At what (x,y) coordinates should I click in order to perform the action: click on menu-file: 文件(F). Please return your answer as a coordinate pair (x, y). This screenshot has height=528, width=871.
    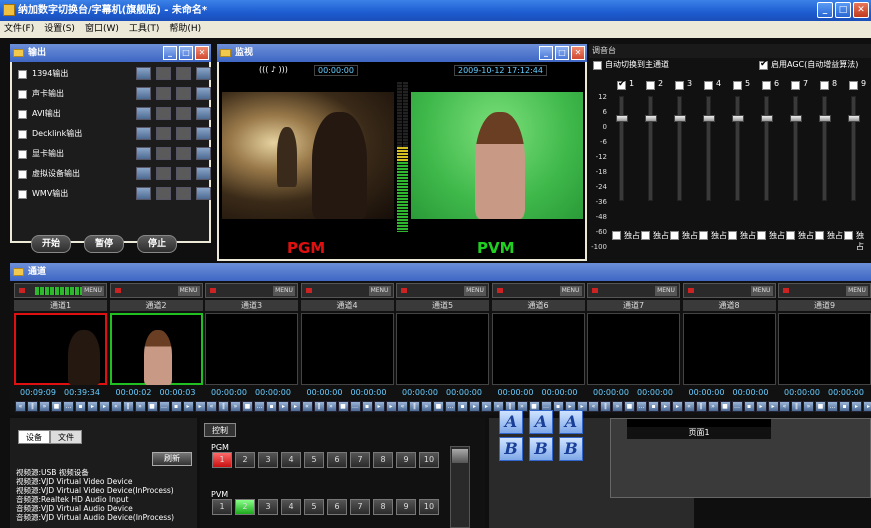
    Looking at the image, I should click on (19, 29).